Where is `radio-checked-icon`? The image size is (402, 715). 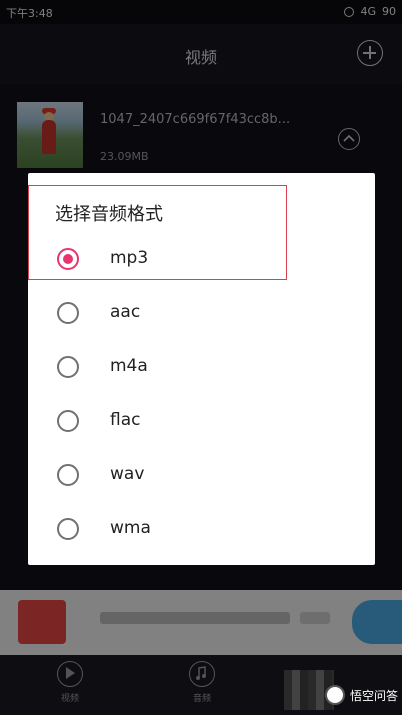 radio-checked-icon is located at coordinates (68, 259).